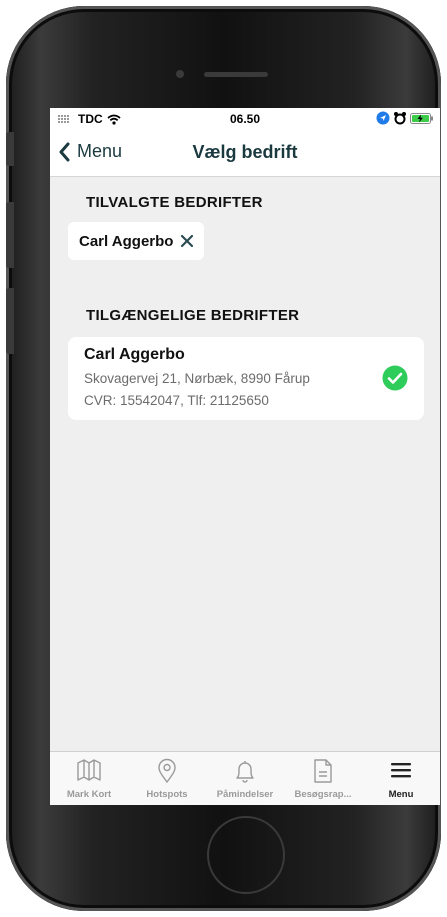 Image resolution: width=447 pixels, height=917 pixels. I want to click on tab-label: Hotspots, so click(167, 794).